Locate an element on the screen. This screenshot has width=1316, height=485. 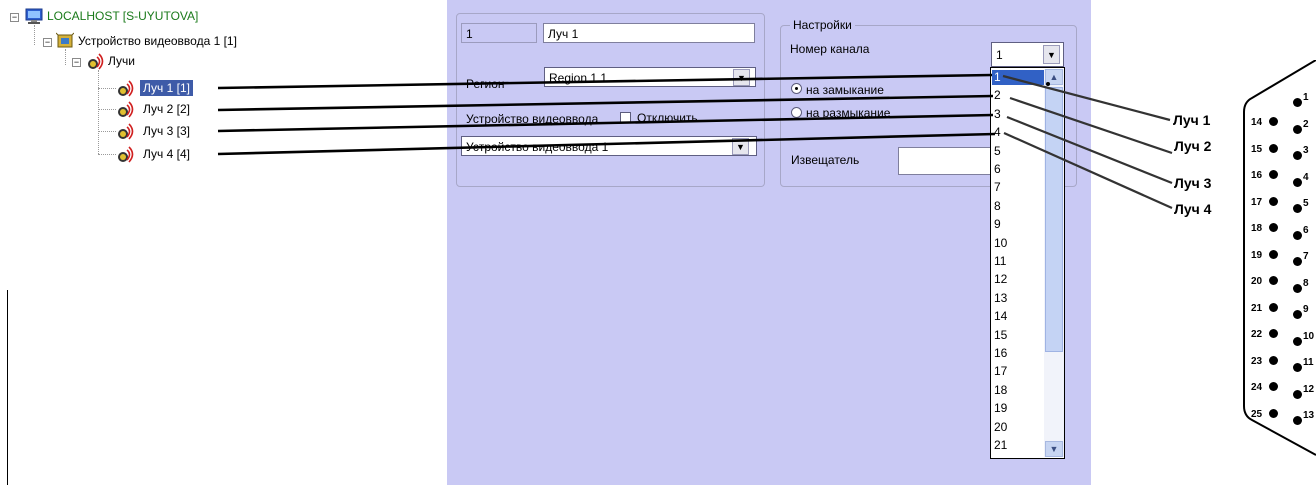
dropdown-option: 18 is located at coordinates (1018, 390).